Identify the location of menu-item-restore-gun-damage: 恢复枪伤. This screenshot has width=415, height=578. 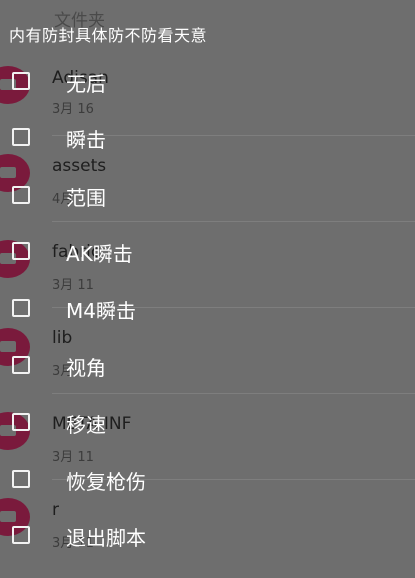
(110, 480).